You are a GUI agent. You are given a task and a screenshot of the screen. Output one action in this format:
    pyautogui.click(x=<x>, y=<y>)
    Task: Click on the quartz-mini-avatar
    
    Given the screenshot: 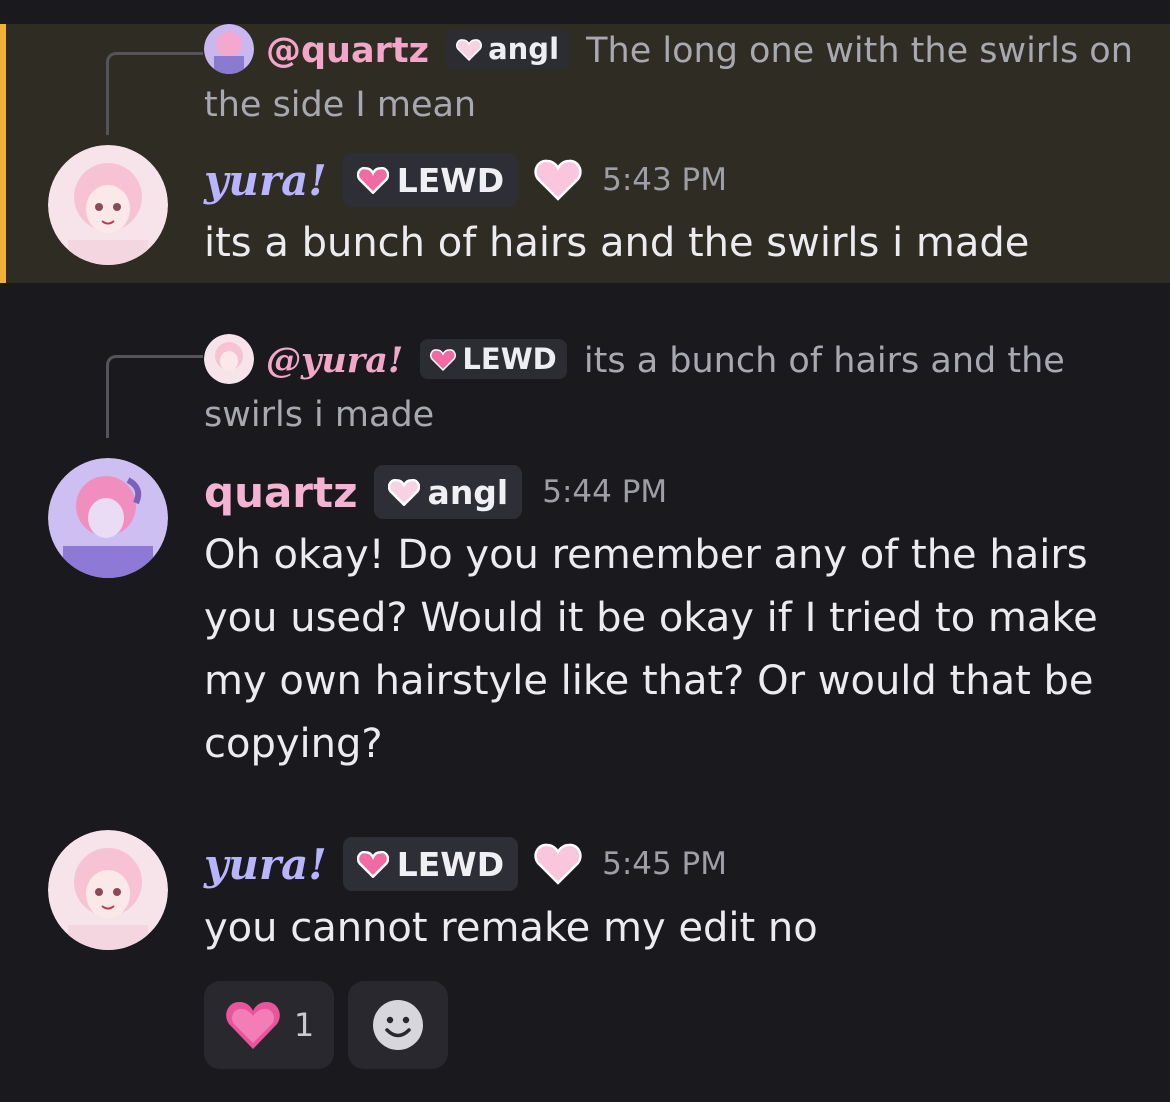 What is the action you would take?
    pyautogui.click(x=229, y=49)
    